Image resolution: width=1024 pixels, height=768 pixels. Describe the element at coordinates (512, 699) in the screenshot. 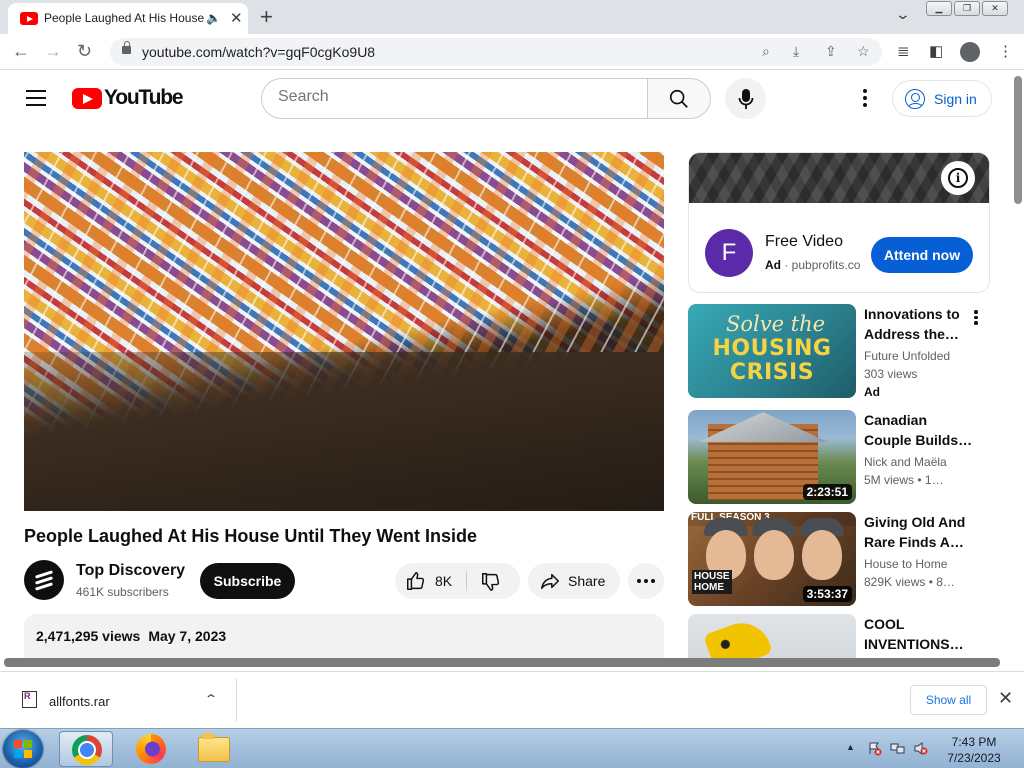

I see `downloads-bar: allfonts.rar ⌃ Show all ✕` at that location.